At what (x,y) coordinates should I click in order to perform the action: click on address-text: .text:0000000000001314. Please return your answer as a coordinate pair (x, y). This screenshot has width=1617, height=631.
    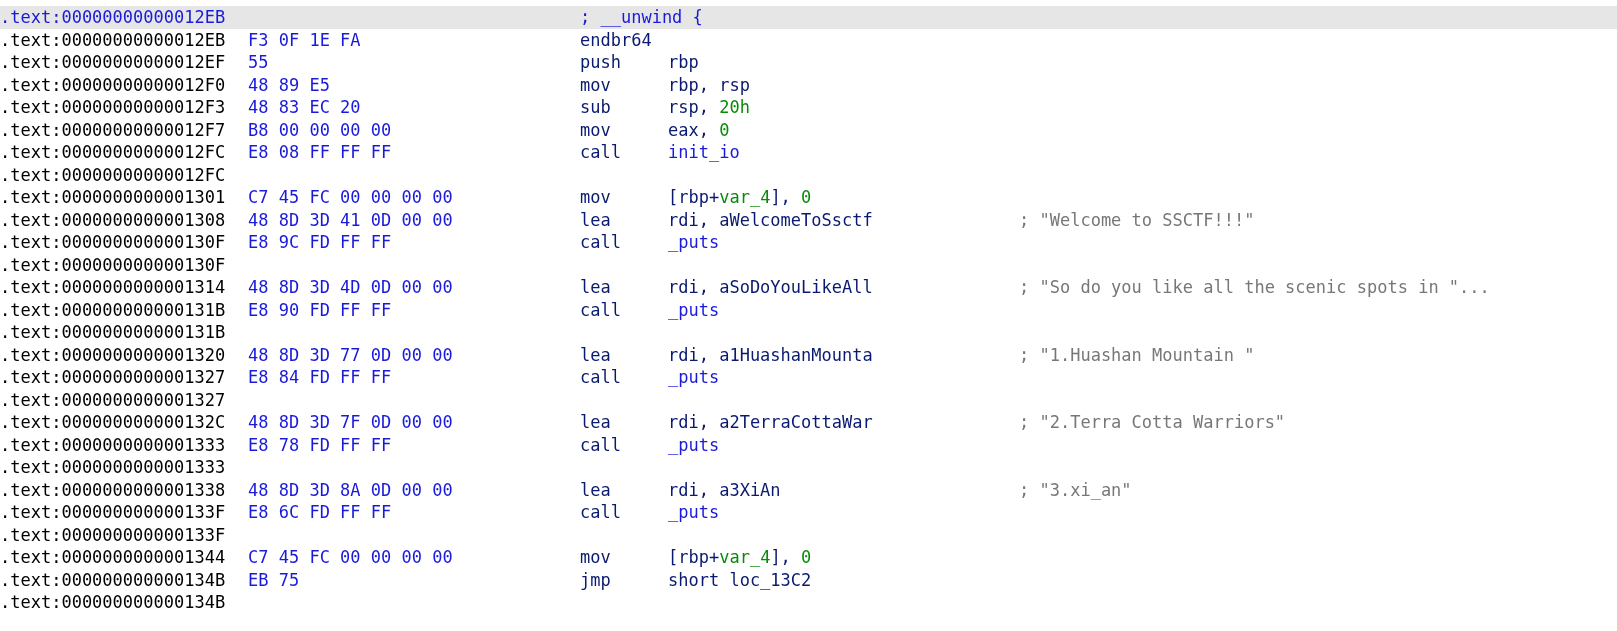
    Looking at the image, I should click on (113, 287).